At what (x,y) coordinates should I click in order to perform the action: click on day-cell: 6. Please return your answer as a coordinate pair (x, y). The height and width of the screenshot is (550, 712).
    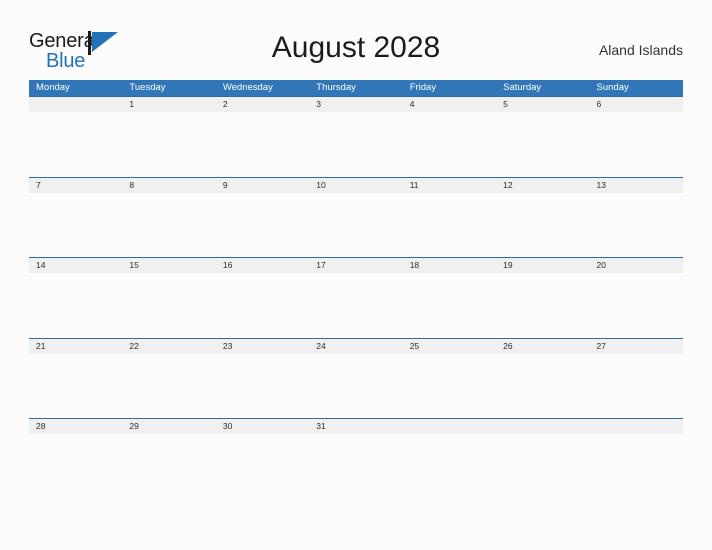
    Looking at the image, I should click on (636, 104).